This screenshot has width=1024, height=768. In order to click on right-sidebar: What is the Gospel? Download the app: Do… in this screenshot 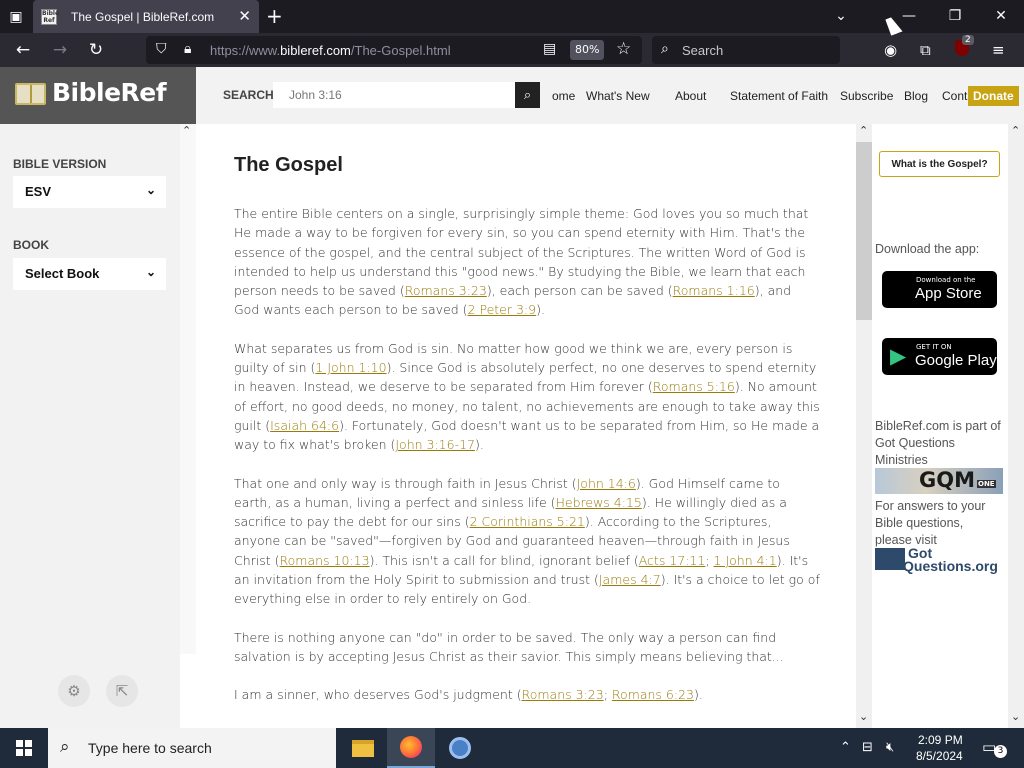, I will do `click(940, 426)`.